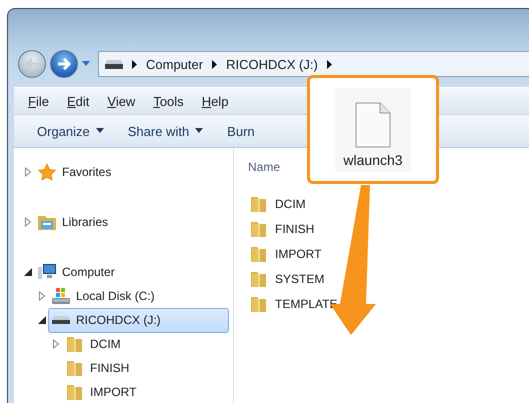 The height and width of the screenshot is (403, 529). I want to click on file-name: IMPORT, so click(298, 253).